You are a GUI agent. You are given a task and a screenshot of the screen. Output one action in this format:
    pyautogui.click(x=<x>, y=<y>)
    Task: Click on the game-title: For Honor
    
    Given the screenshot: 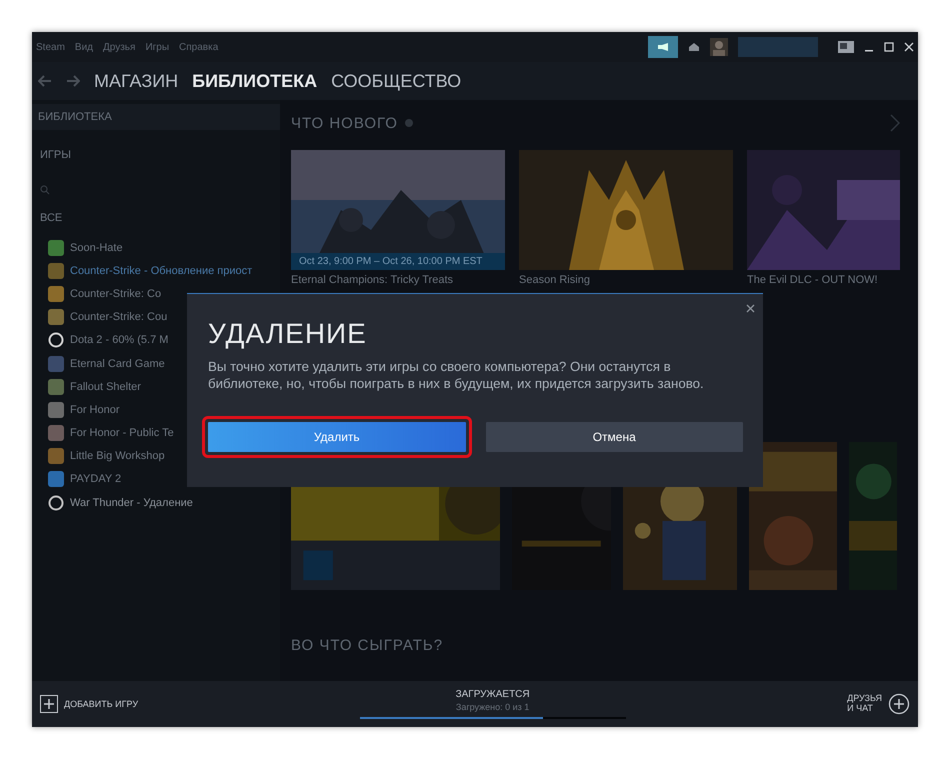 What is the action you would take?
    pyautogui.click(x=95, y=410)
    